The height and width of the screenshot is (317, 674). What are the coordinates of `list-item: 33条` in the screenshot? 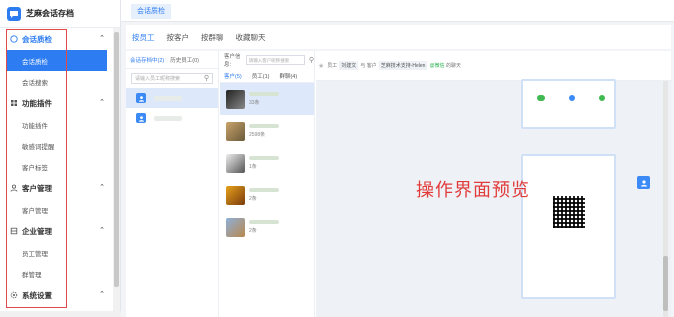 It's located at (267, 99).